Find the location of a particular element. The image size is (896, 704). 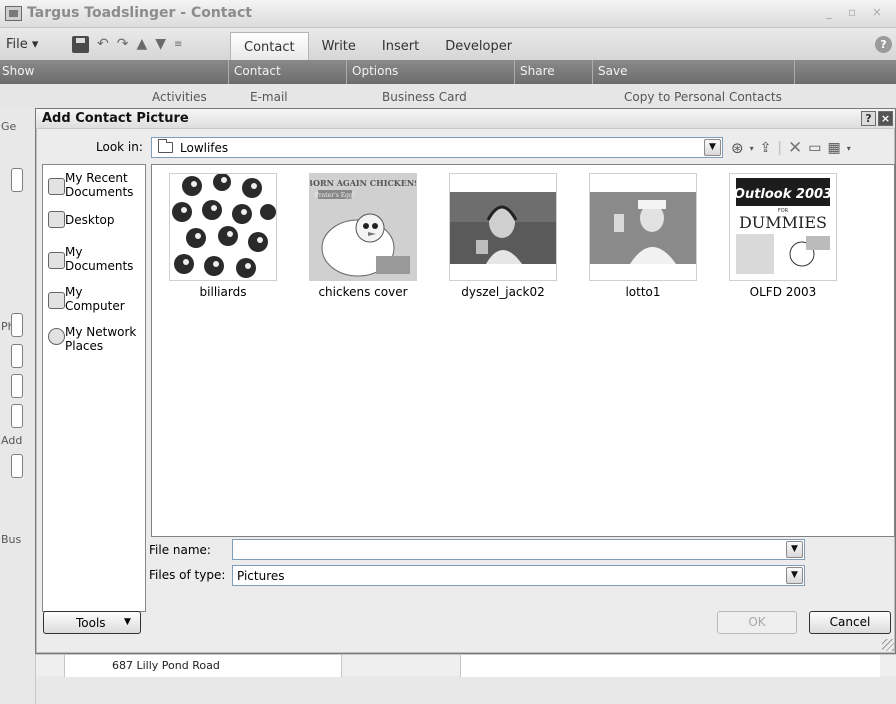

place-label: My Network Places is located at coordinates (101, 339).